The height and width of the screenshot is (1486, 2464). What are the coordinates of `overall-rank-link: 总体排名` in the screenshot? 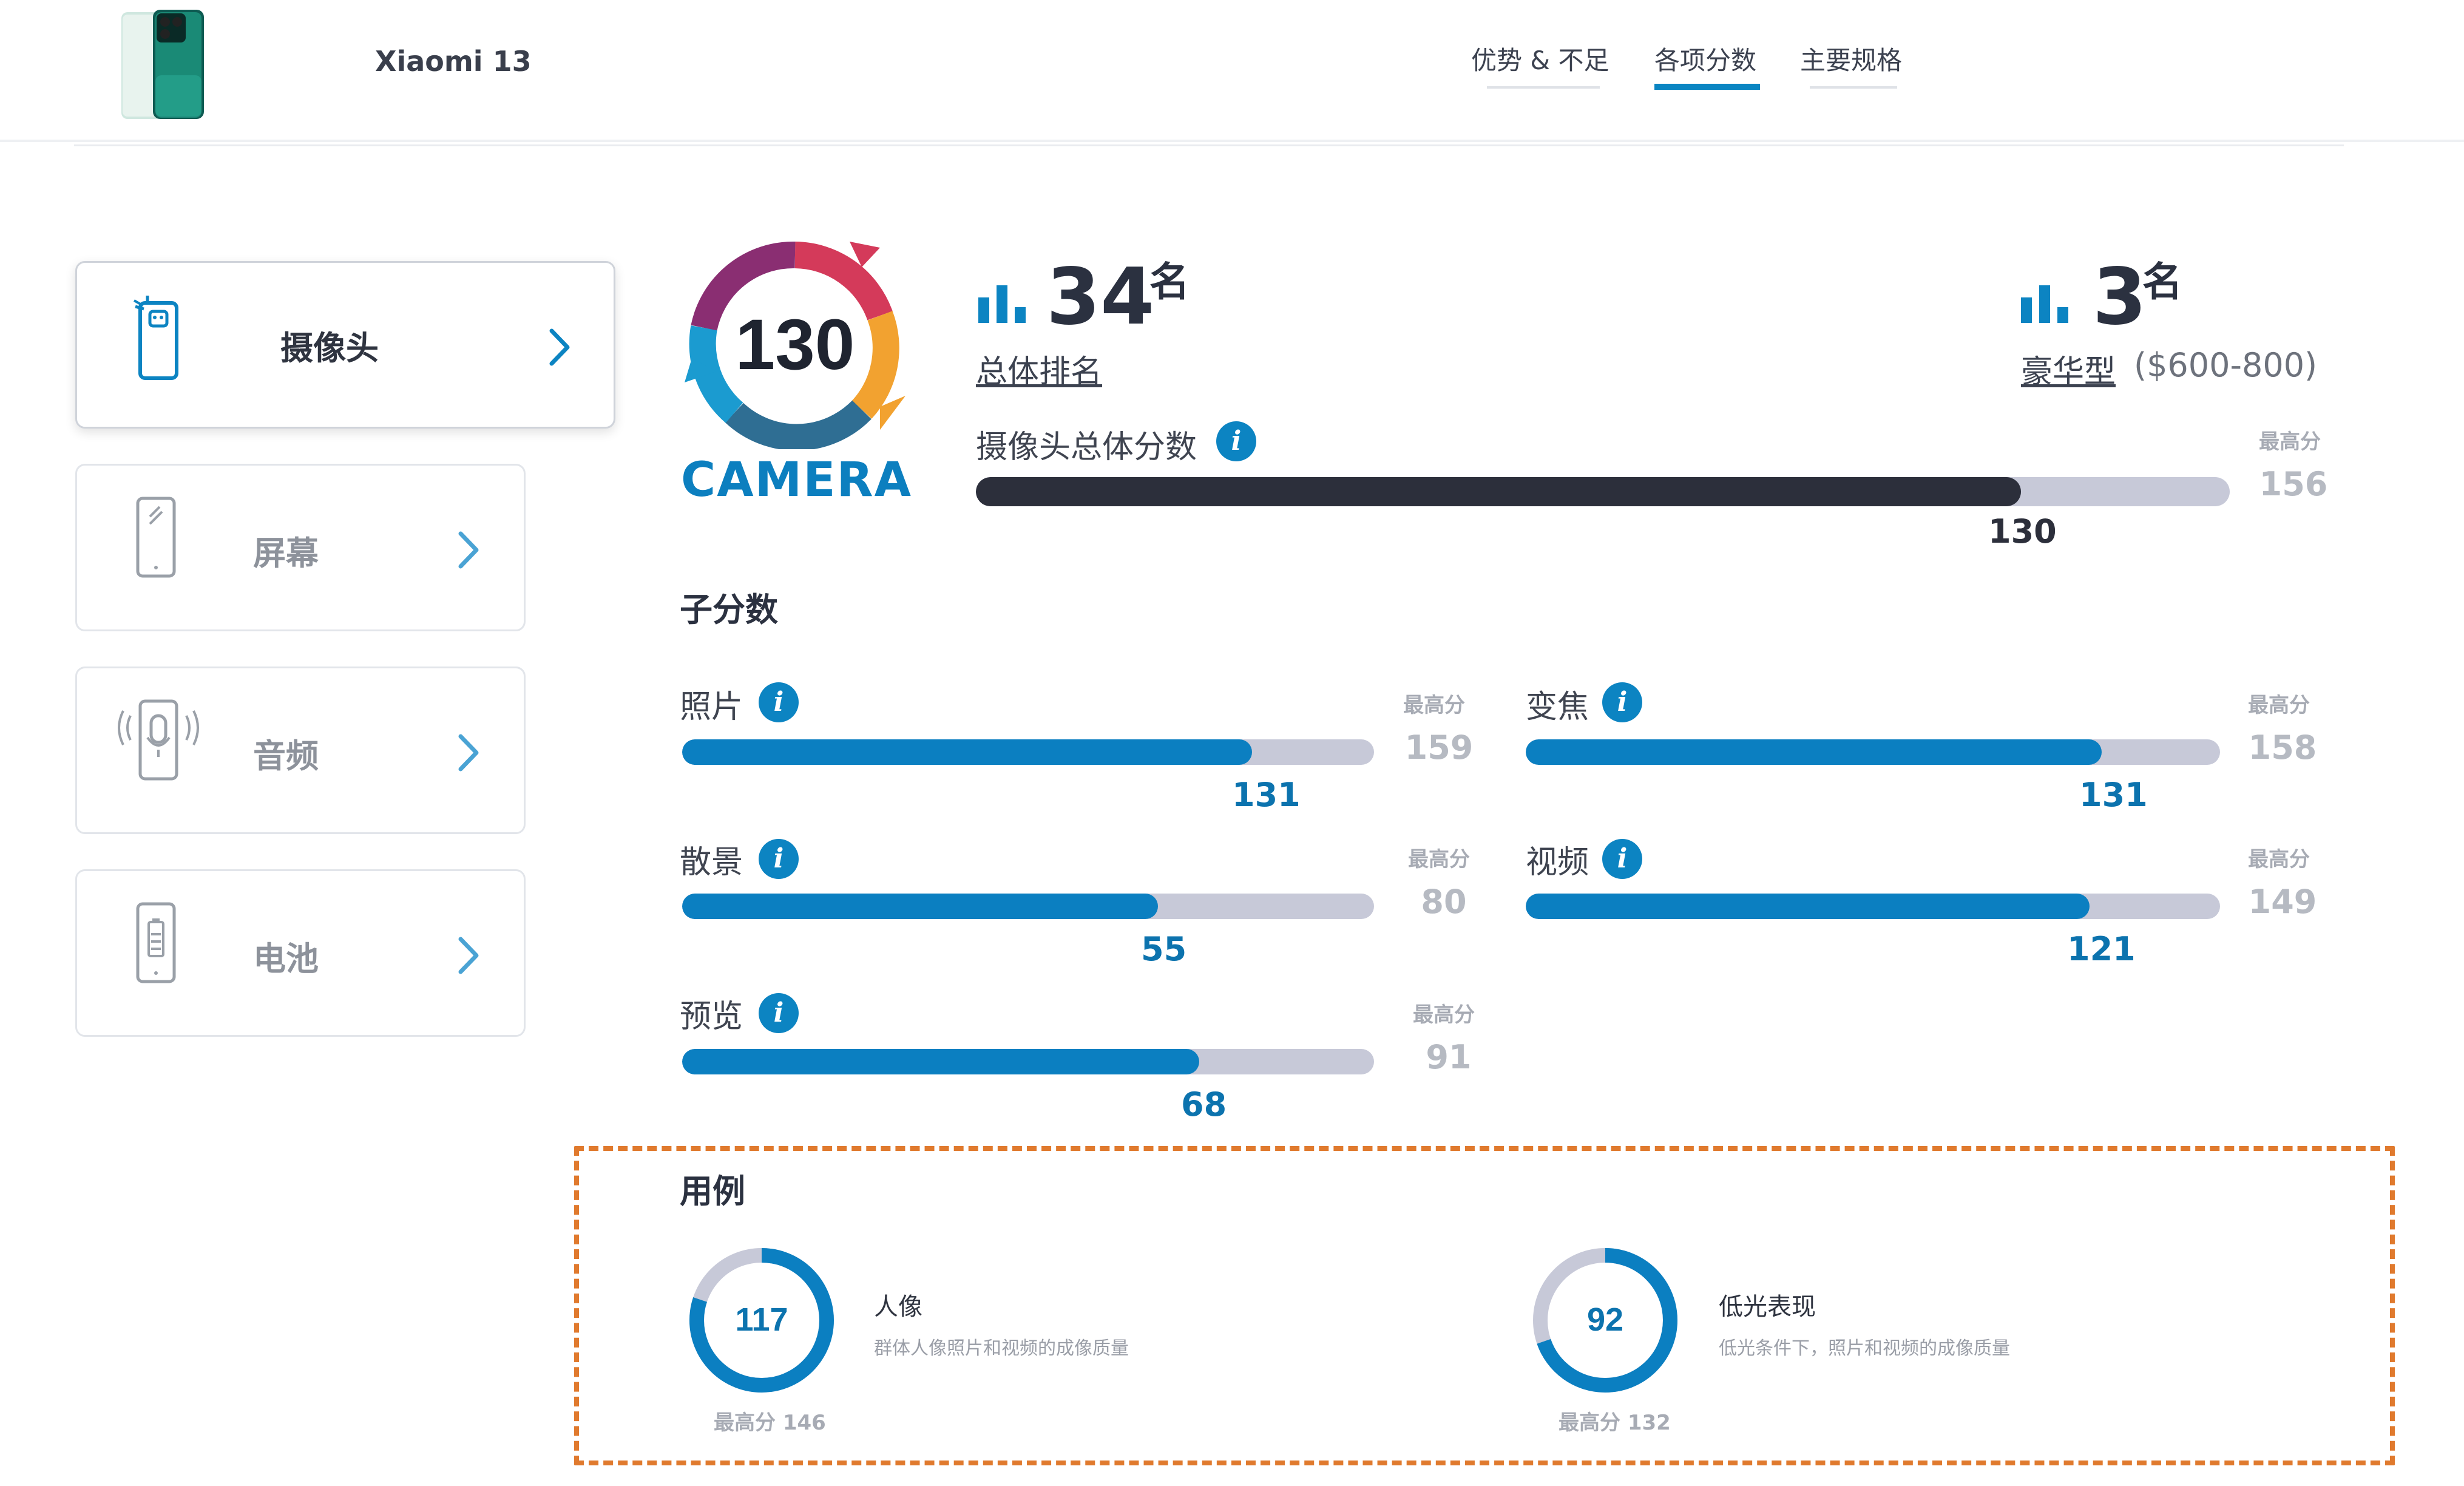 It's located at (1039, 369).